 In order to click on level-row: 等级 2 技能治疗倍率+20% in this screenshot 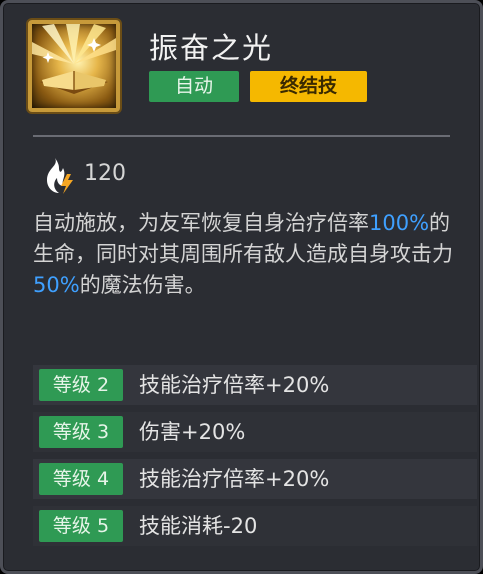, I will do `click(255, 385)`.